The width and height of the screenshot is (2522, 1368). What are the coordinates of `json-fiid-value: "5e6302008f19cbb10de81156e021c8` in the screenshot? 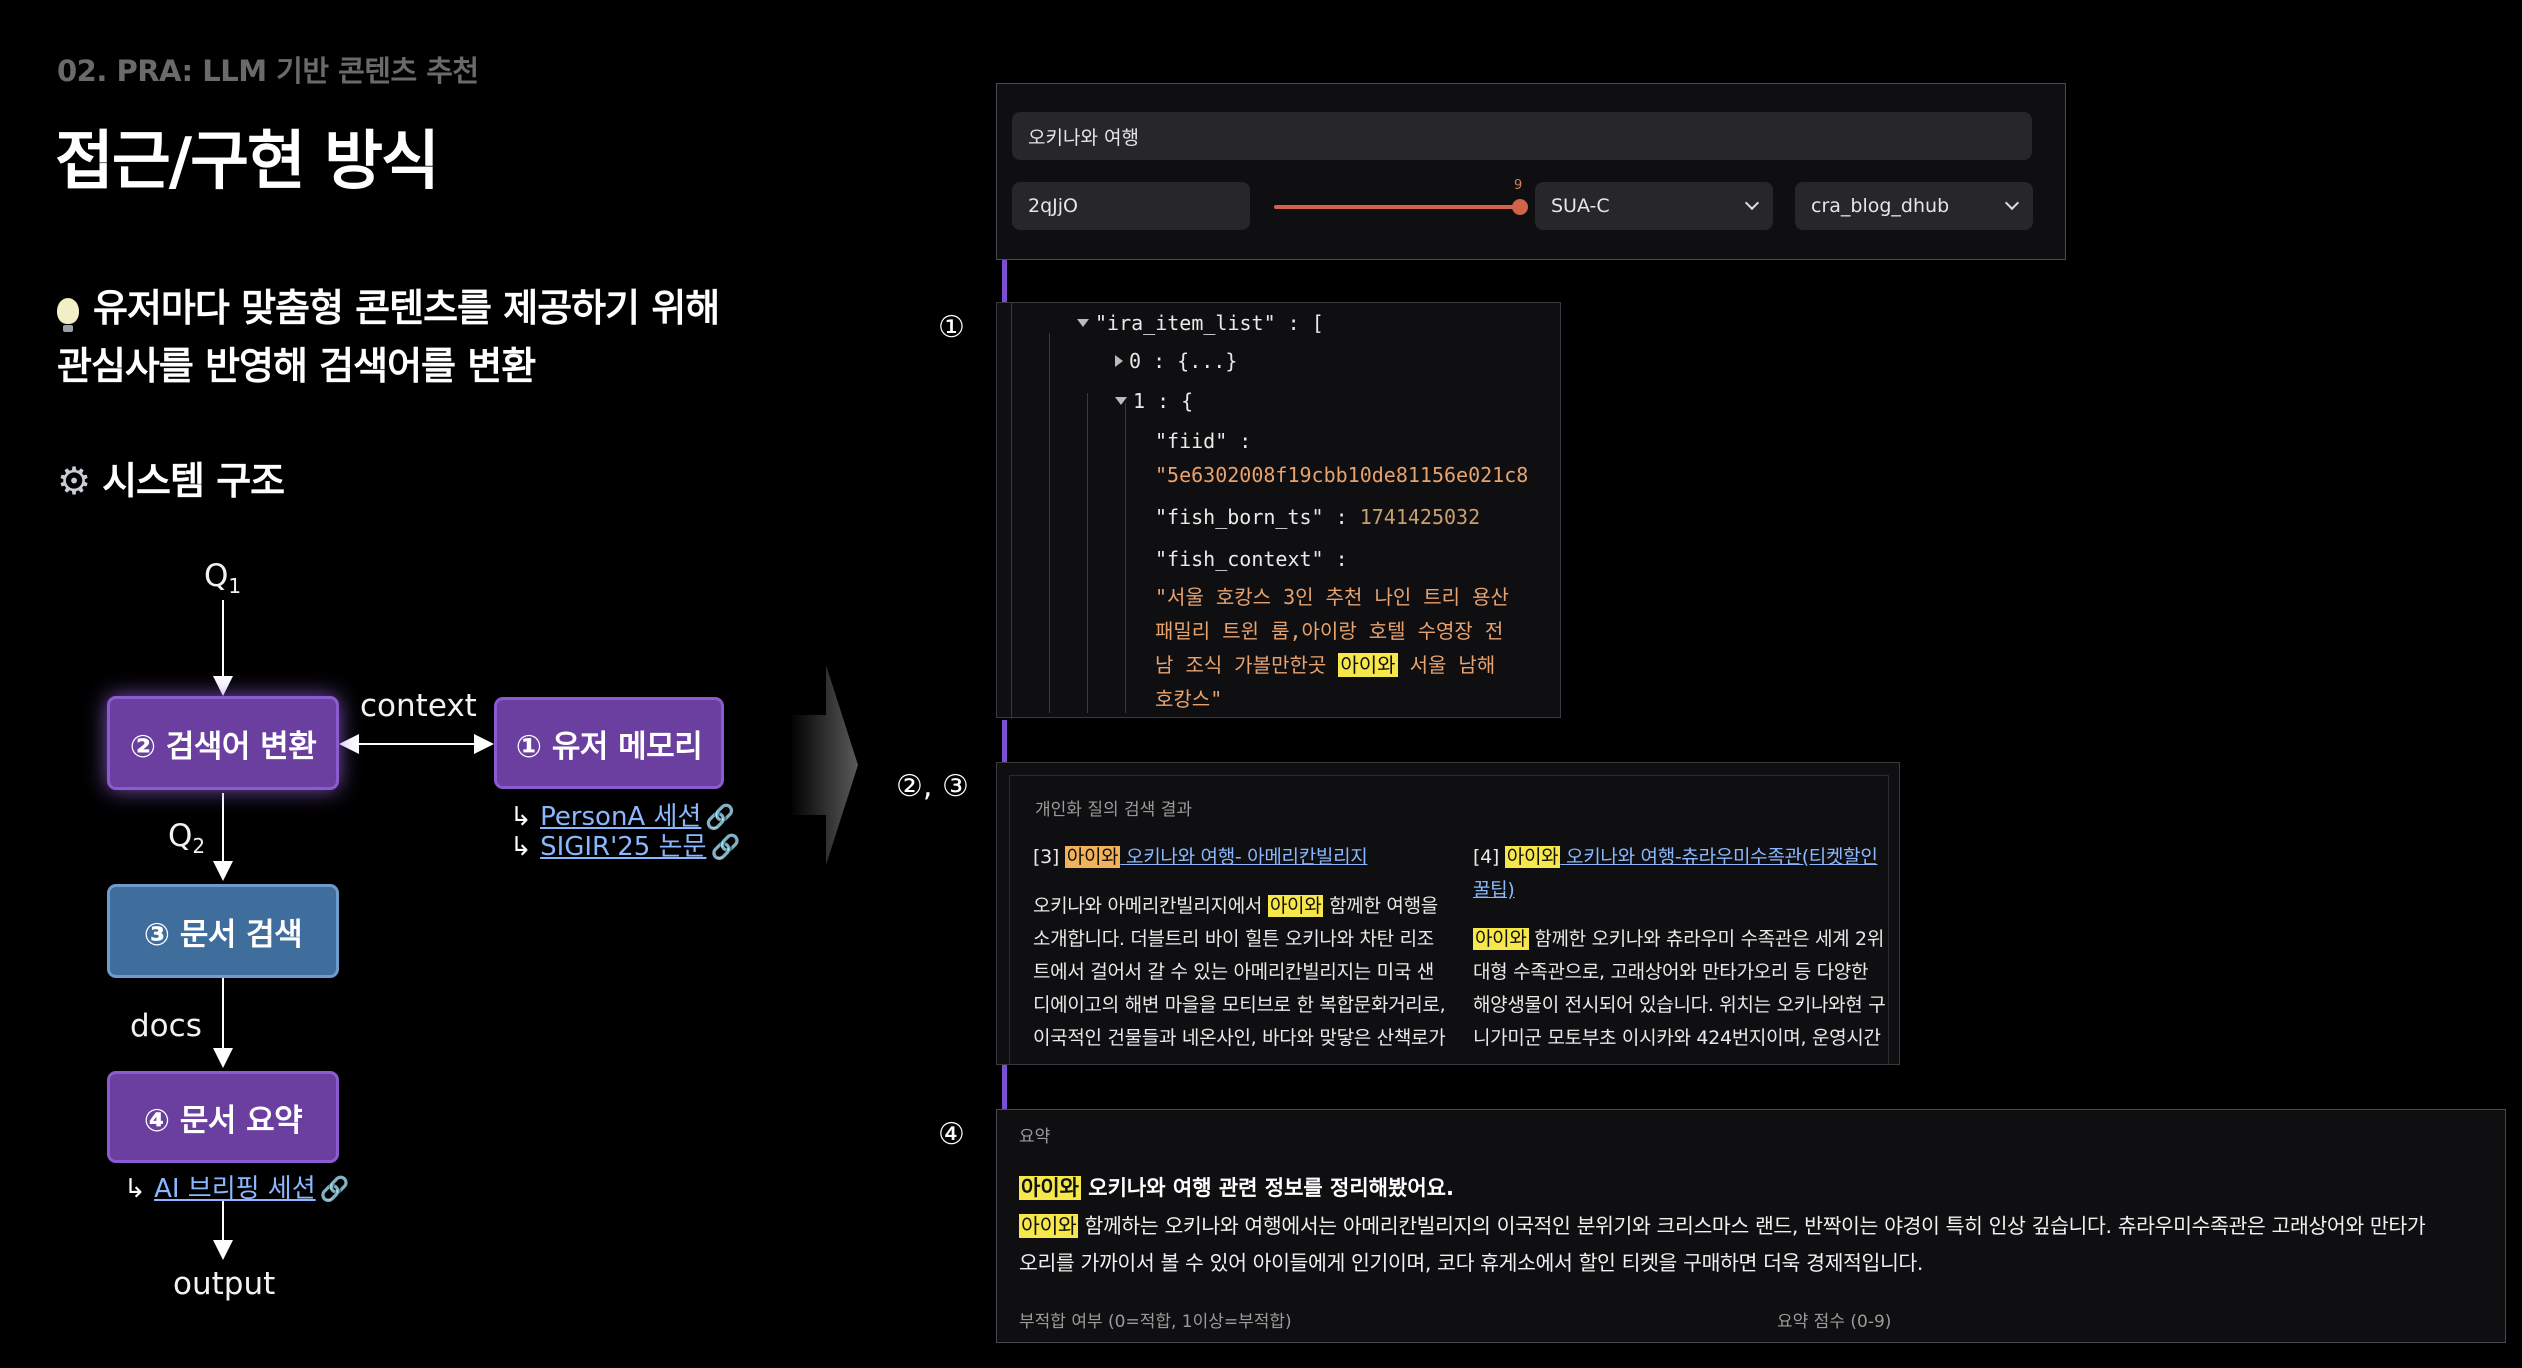 It's located at (1342, 475).